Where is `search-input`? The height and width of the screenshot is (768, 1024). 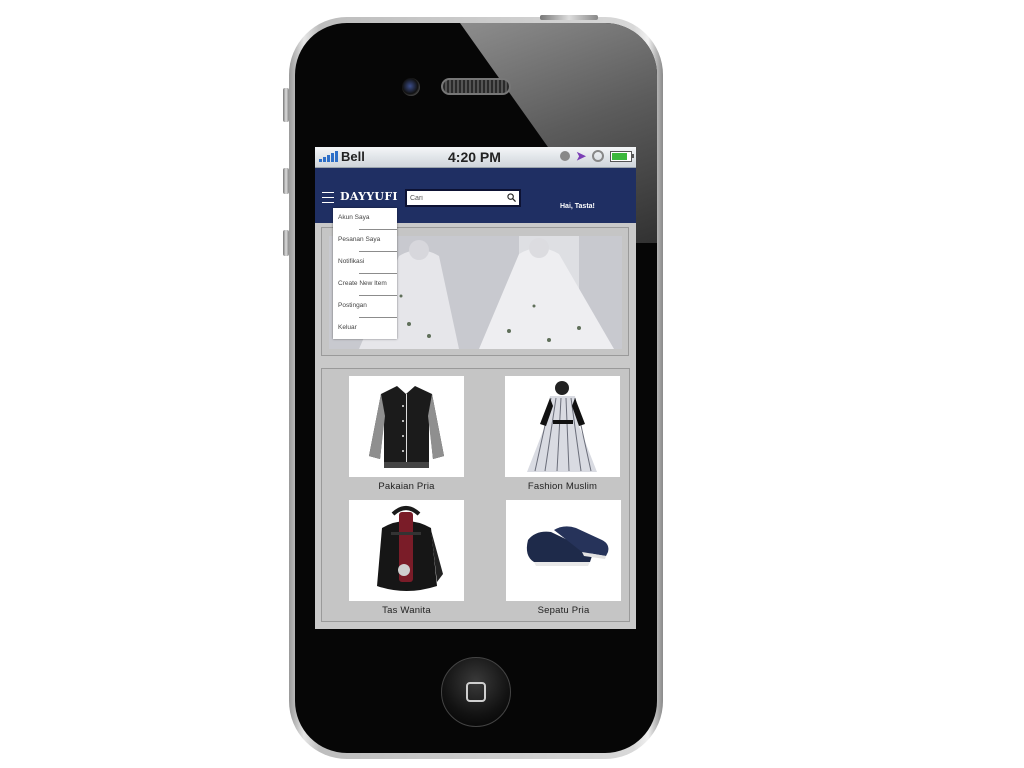 search-input is located at coordinates (454, 198).